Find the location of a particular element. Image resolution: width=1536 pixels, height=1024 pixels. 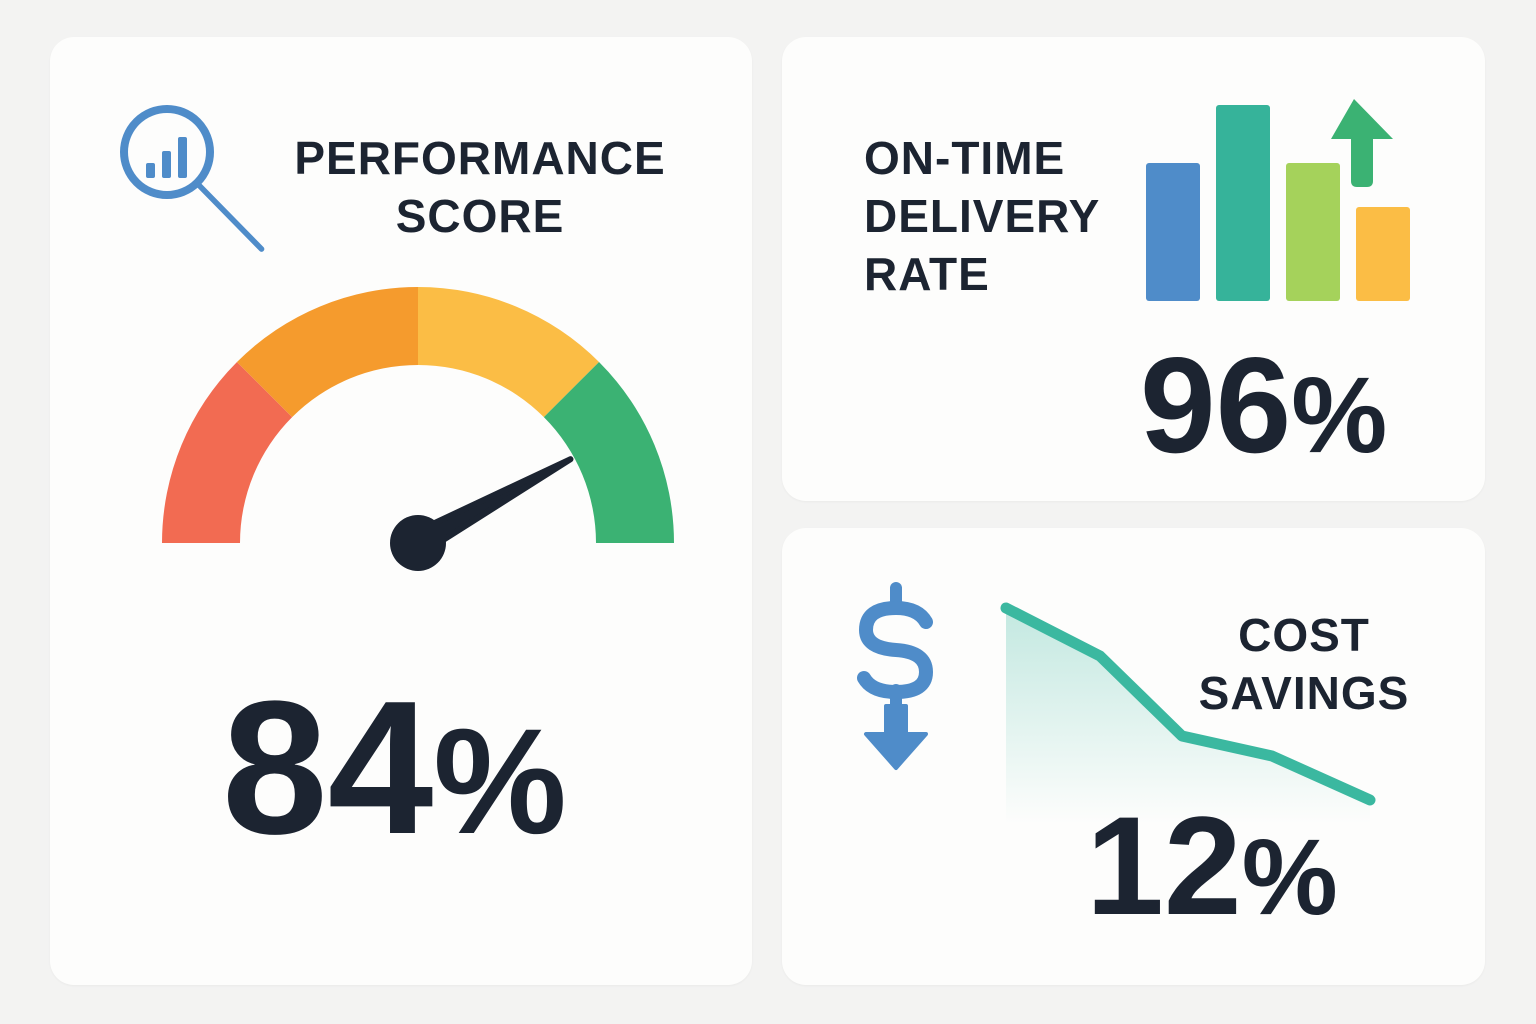

performance-number: 84 is located at coordinates (328, 768).